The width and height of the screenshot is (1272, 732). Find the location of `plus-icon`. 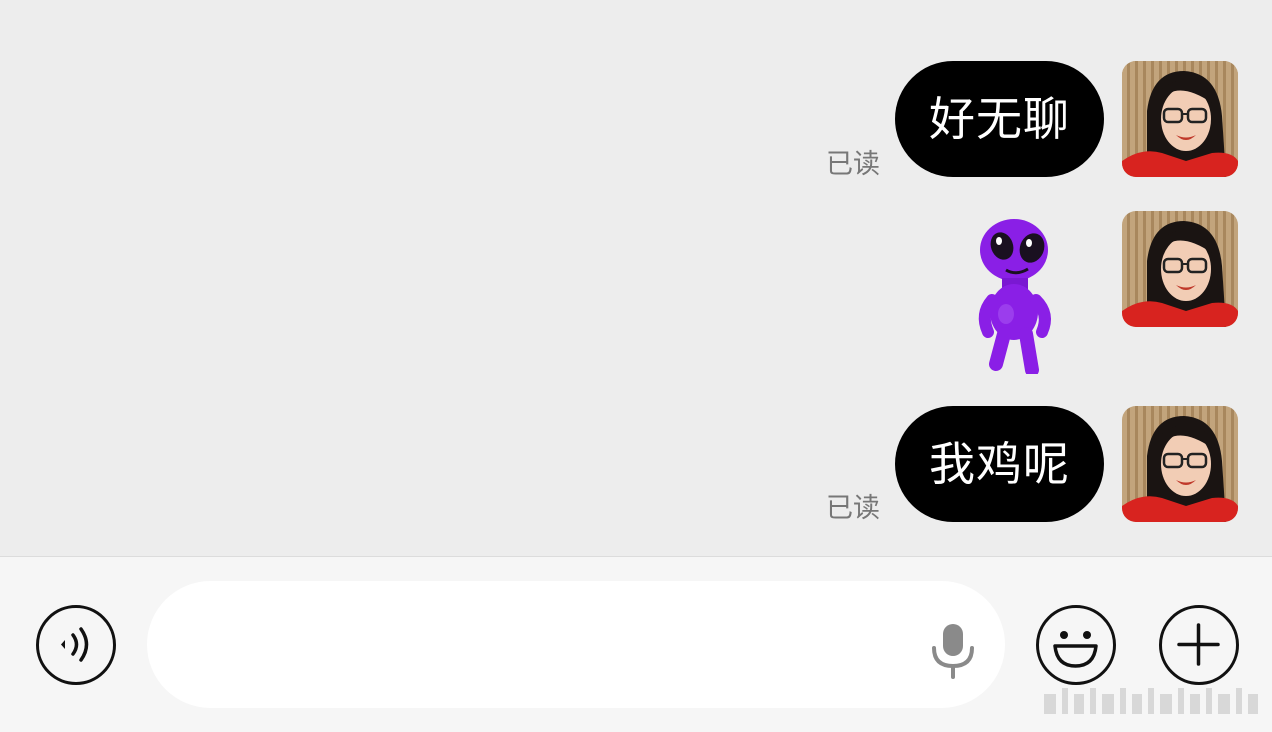

plus-icon is located at coordinates (1198, 644).